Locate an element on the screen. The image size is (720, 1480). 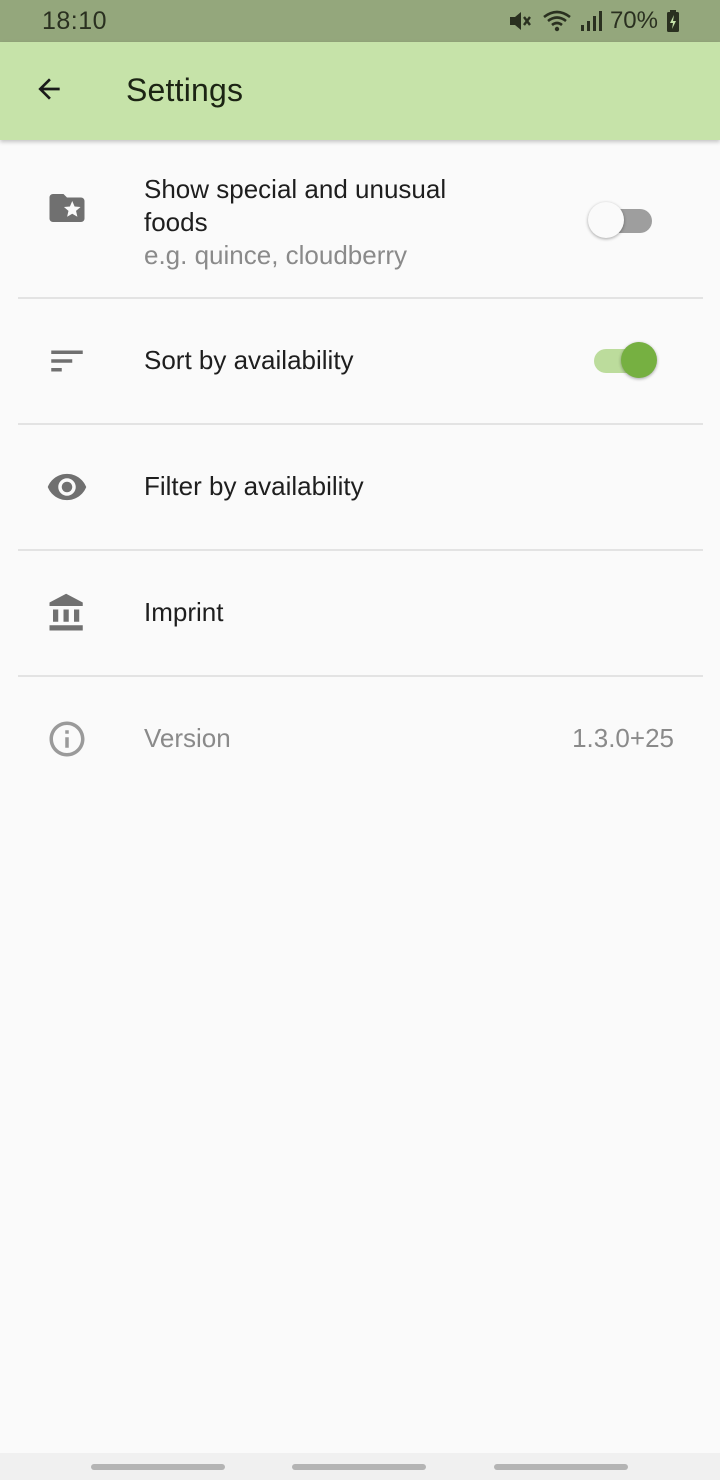
bank-icon is located at coordinates (67, 613).